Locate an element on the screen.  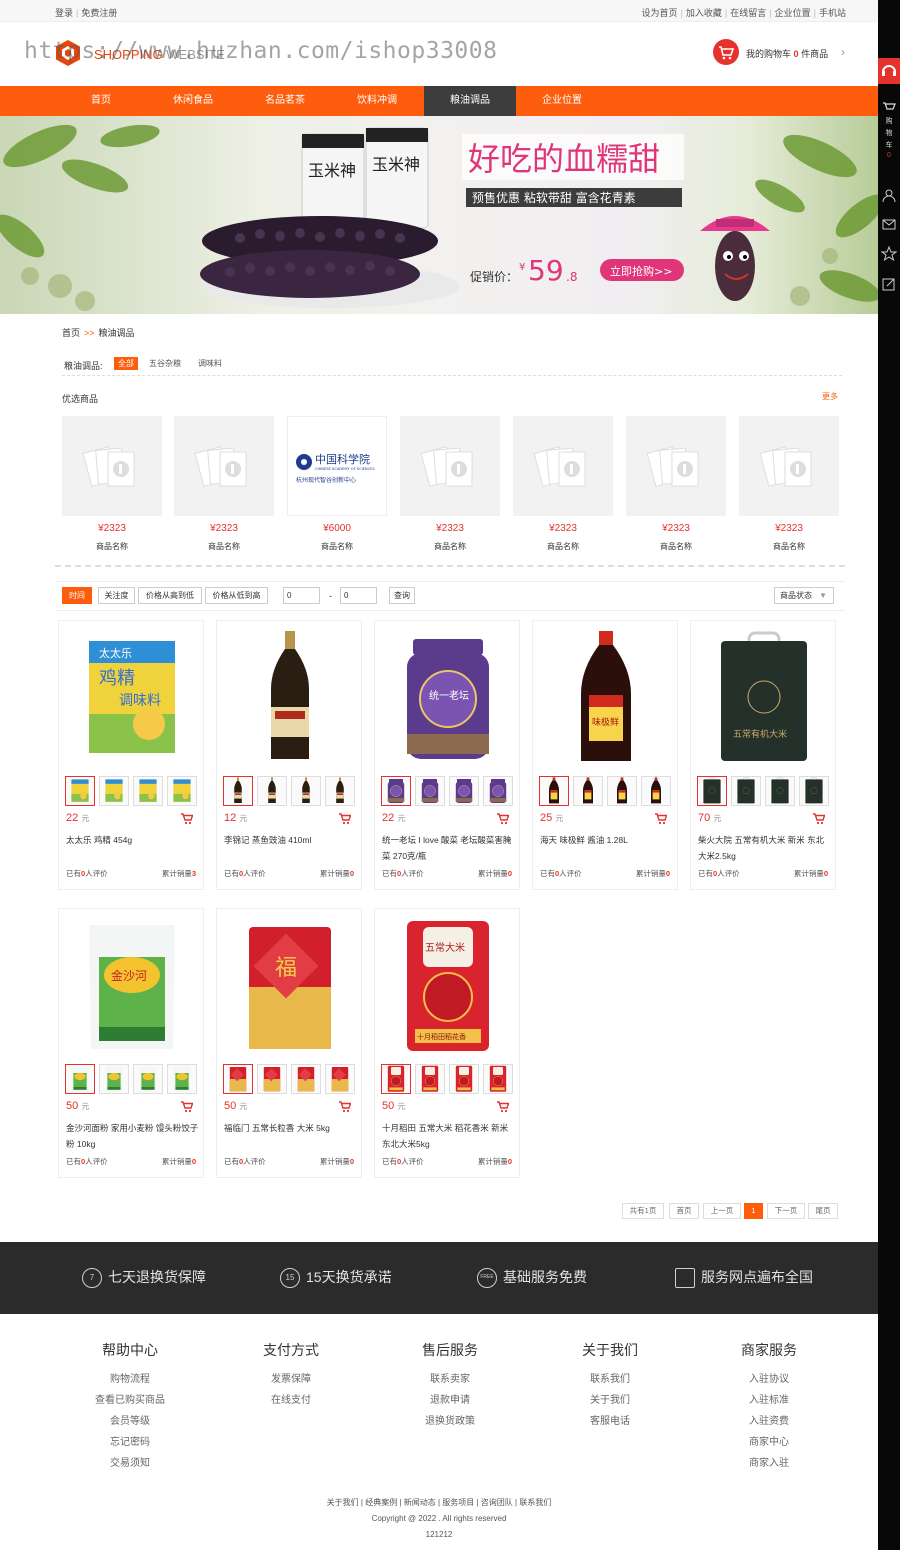
sort-attention-button: 关注度 is located at coordinates (116, 595).